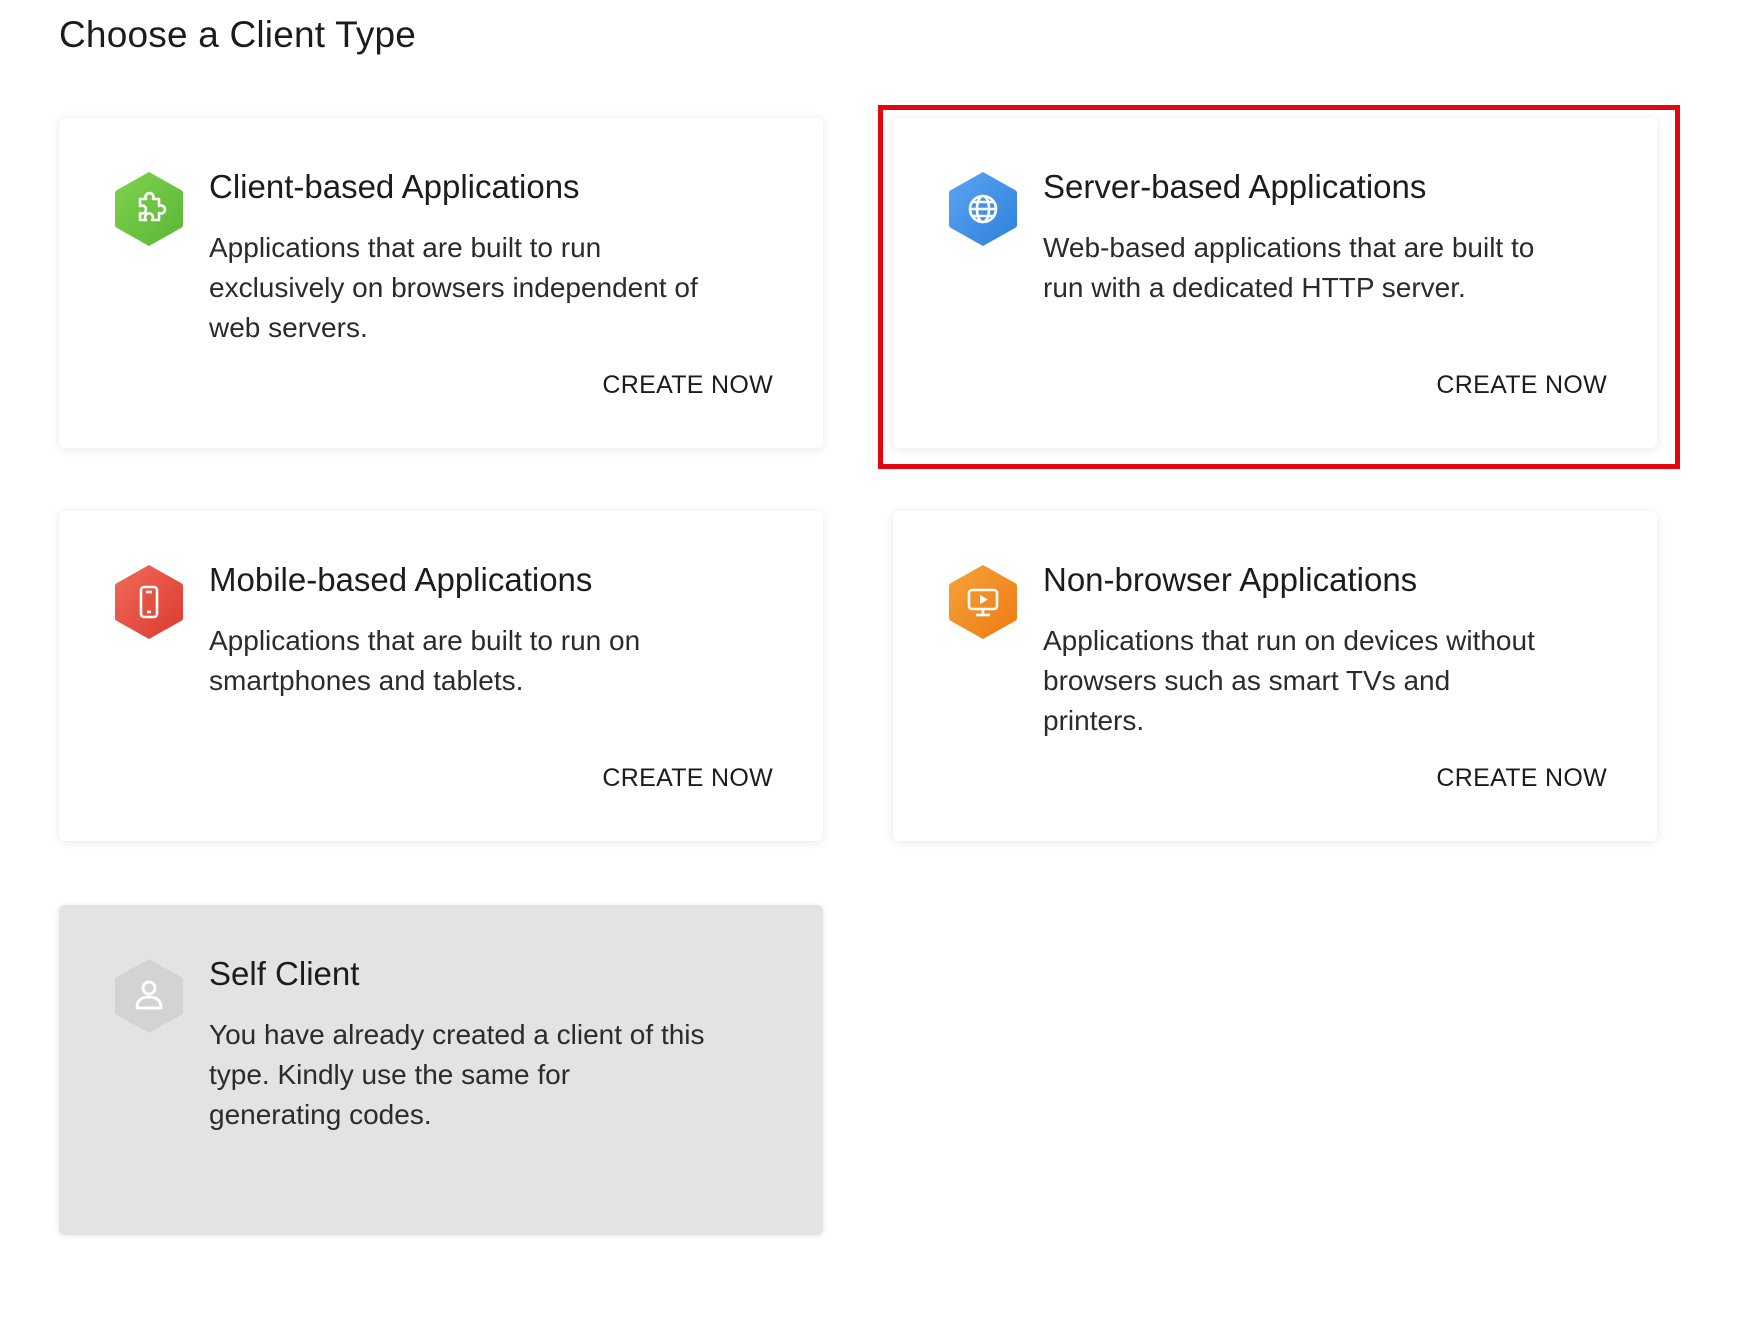  Describe the element at coordinates (1230, 579) in the screenshot. I see `card-title: Non-browser Applications` at that location.